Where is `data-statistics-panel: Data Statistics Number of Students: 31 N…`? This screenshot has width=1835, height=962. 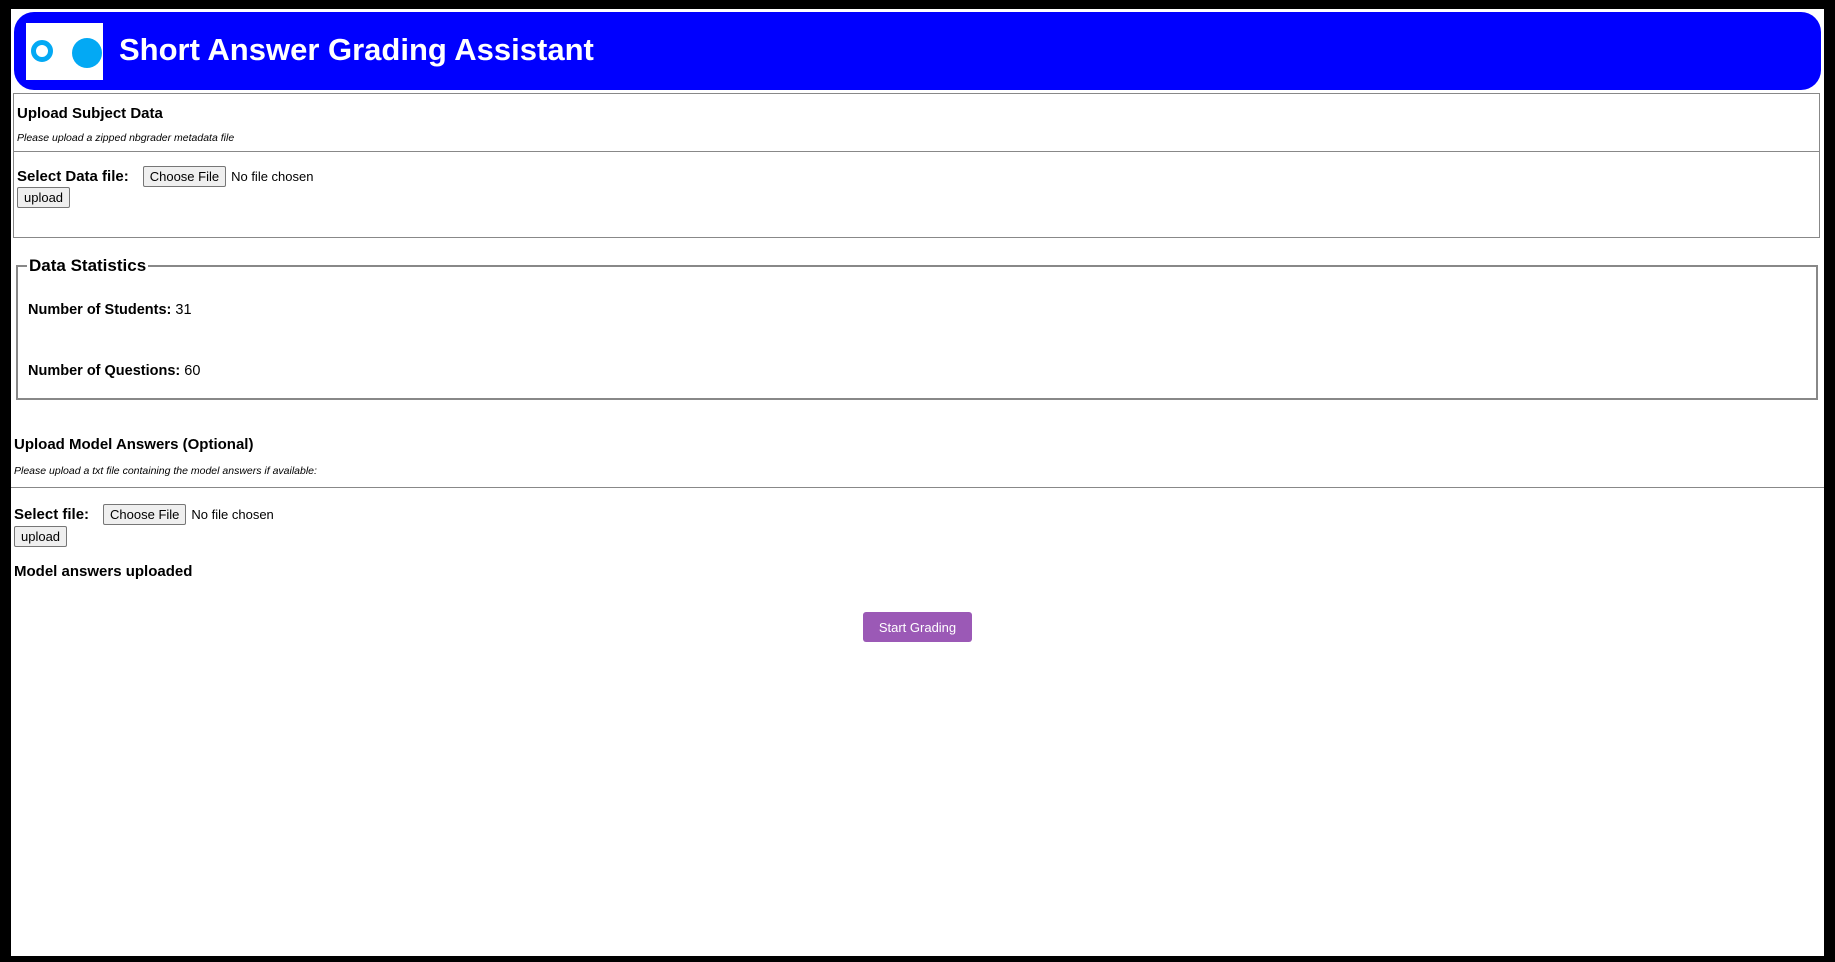 data-statistics-panel: Data Statistics Number of Students: 31 N… is located at coordinates (917, 328).